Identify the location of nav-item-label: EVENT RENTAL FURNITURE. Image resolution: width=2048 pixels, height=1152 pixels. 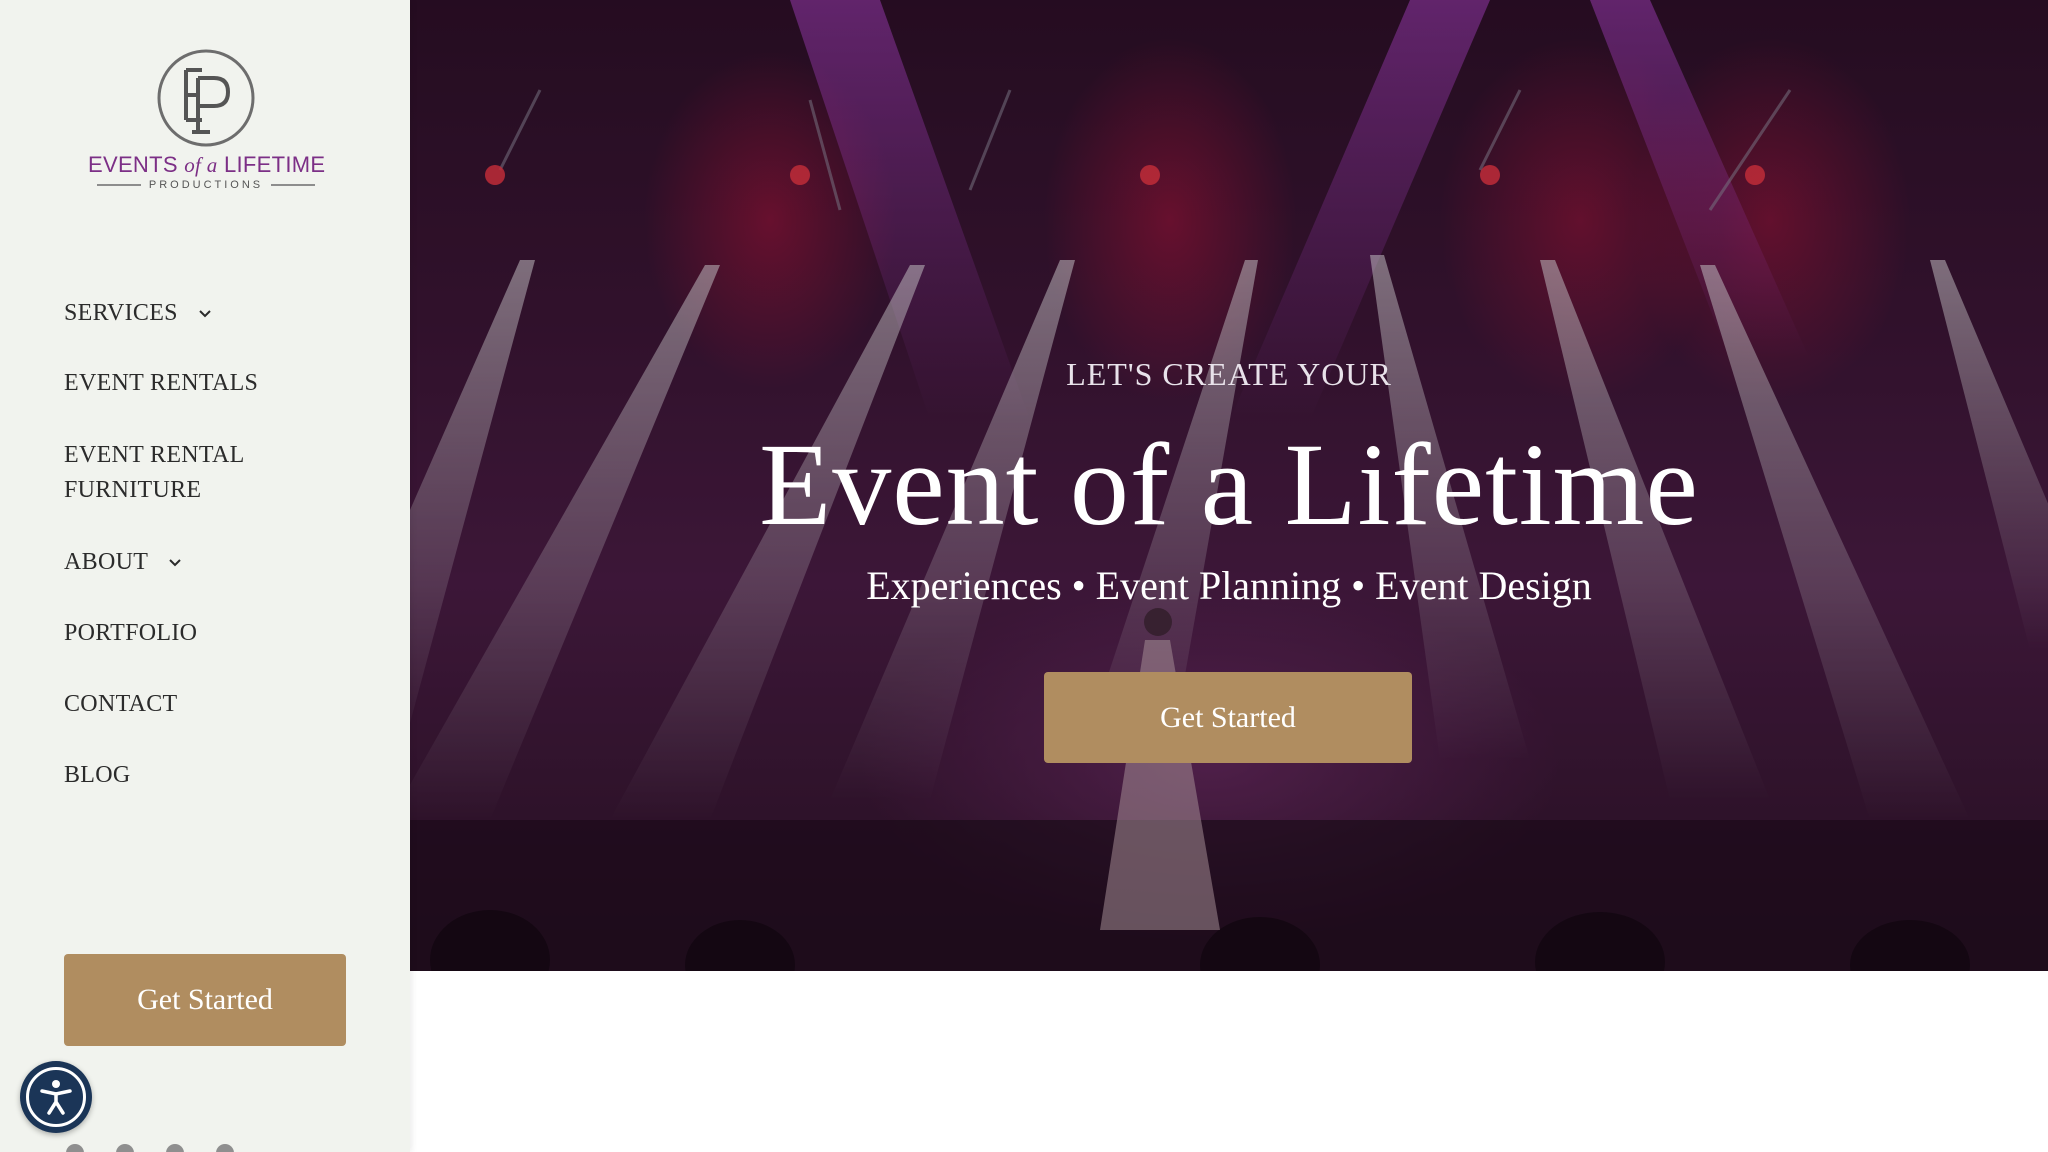
(154, 472).